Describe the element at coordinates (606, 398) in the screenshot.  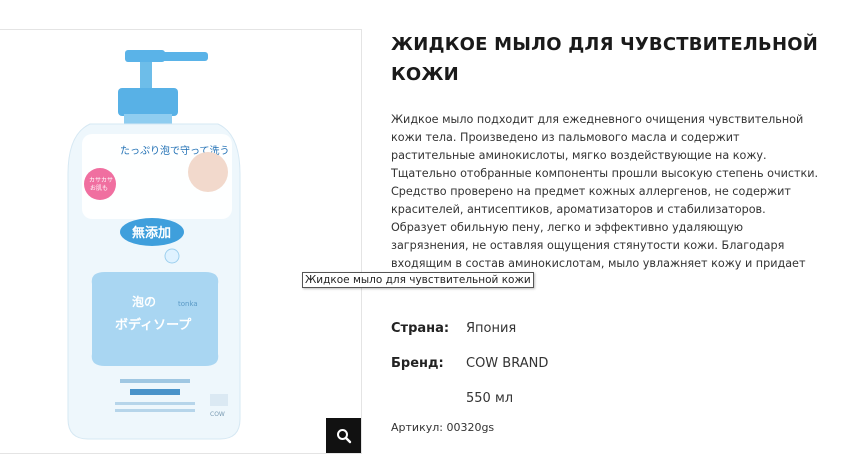
I see `property-volume: 550 мл` at that location.